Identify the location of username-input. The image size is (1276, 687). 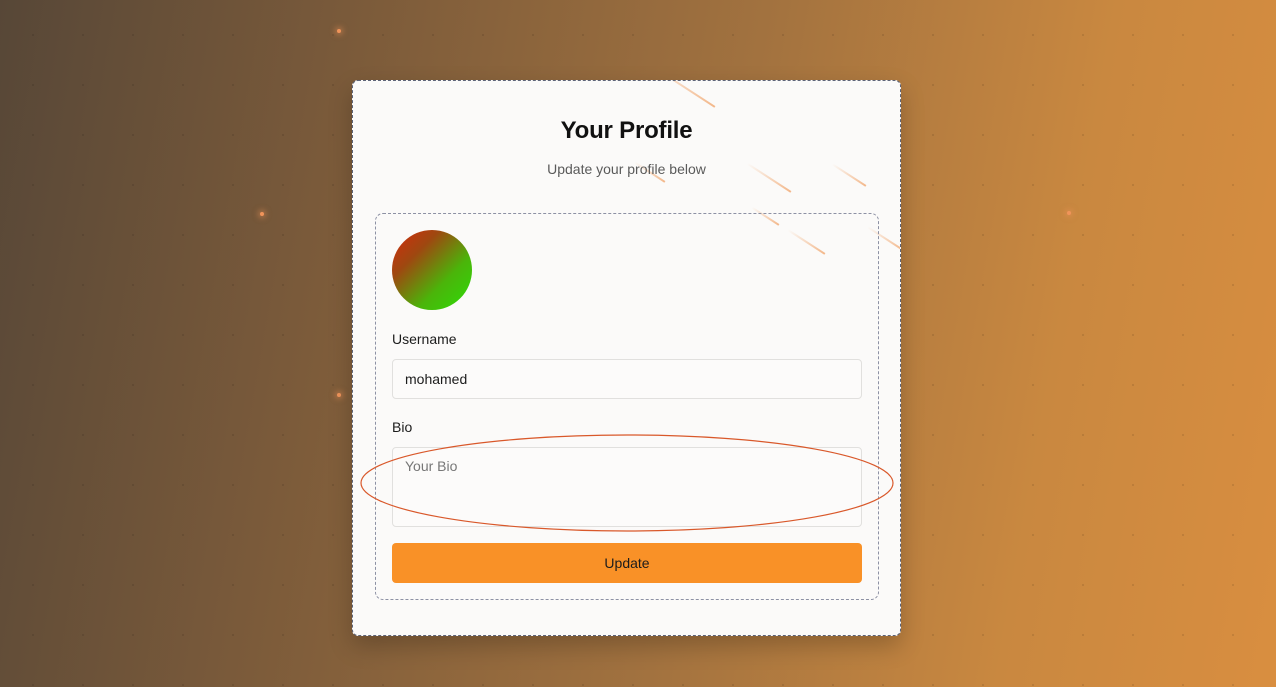
(627, 379).